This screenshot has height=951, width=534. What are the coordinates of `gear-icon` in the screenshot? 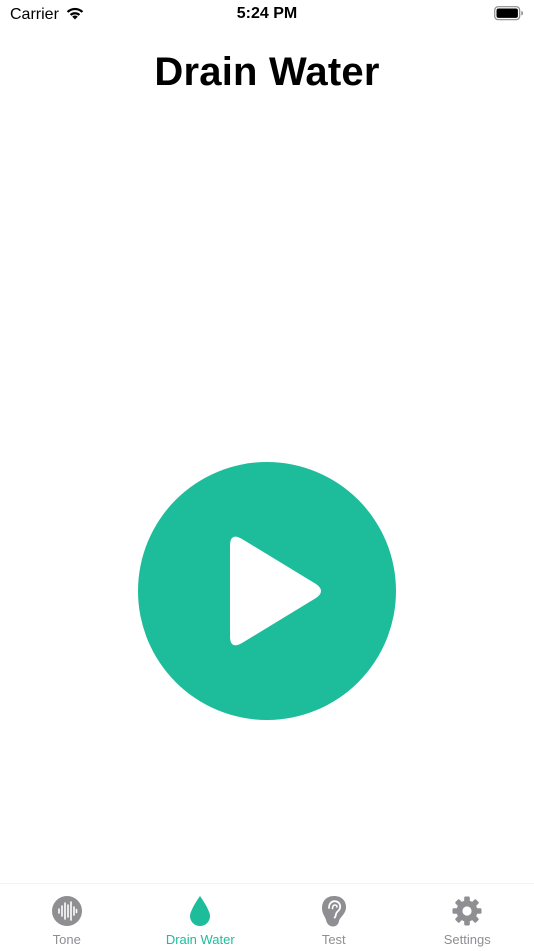 It's located at (467, 911).